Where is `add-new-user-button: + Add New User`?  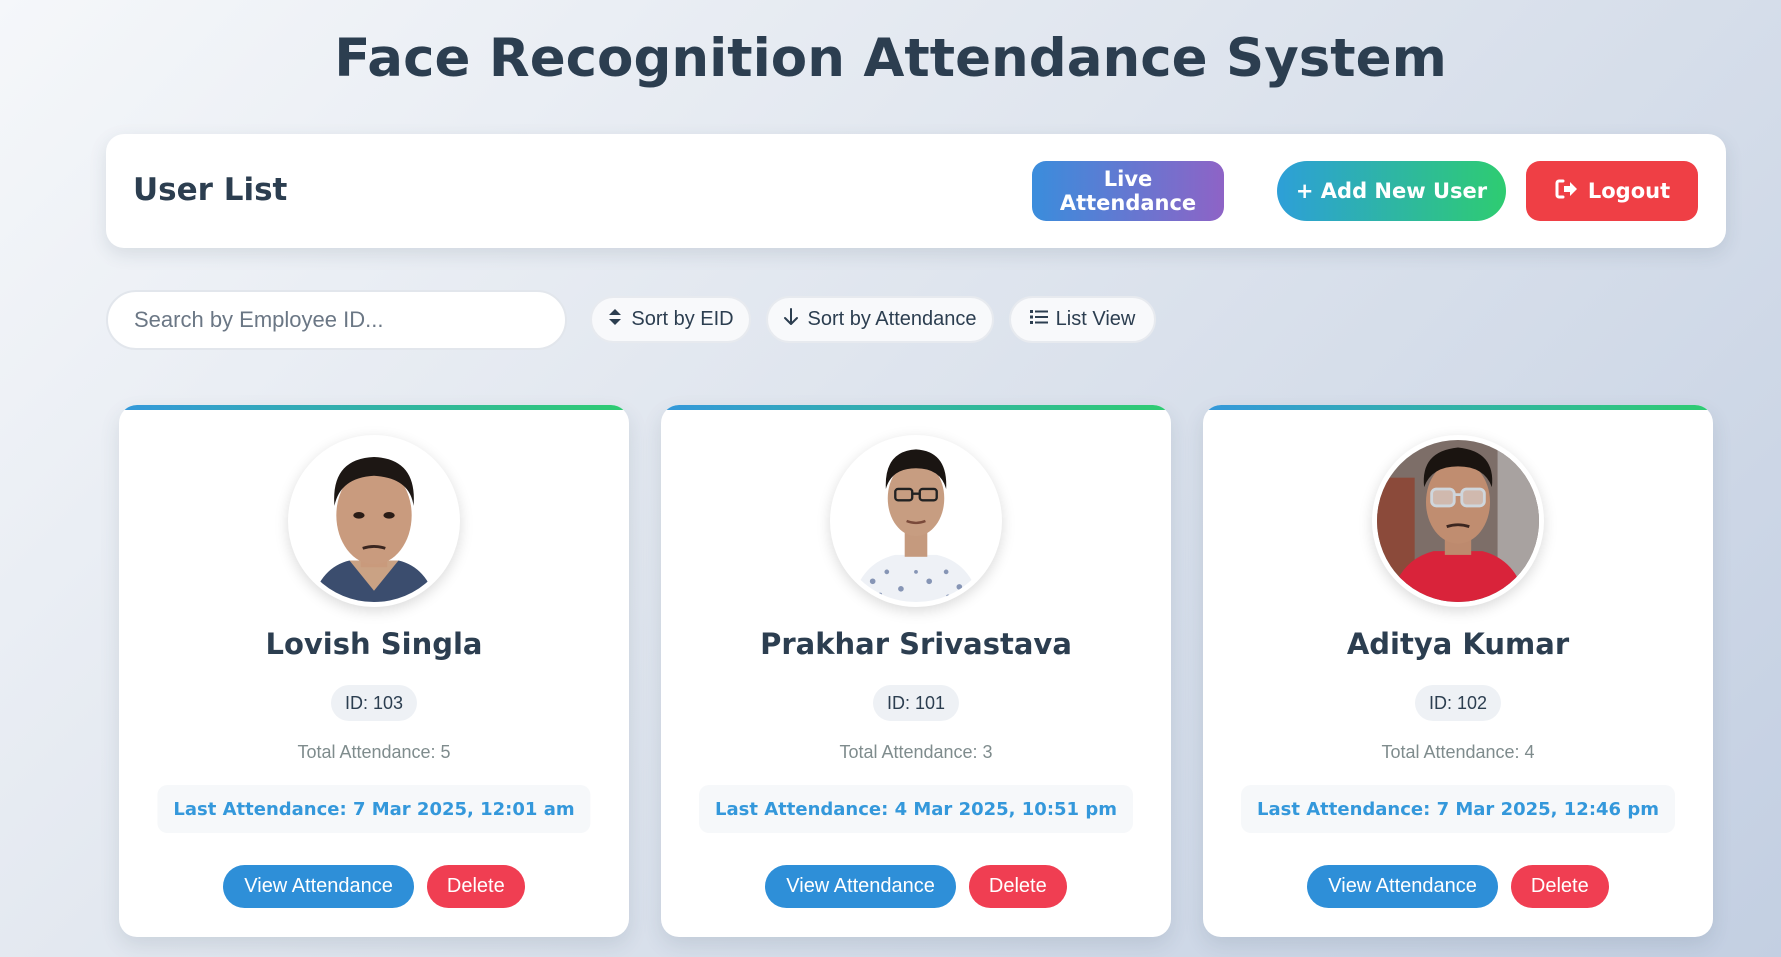 add-new-user-button: + Add New User is located at coordinates (1391, 191).